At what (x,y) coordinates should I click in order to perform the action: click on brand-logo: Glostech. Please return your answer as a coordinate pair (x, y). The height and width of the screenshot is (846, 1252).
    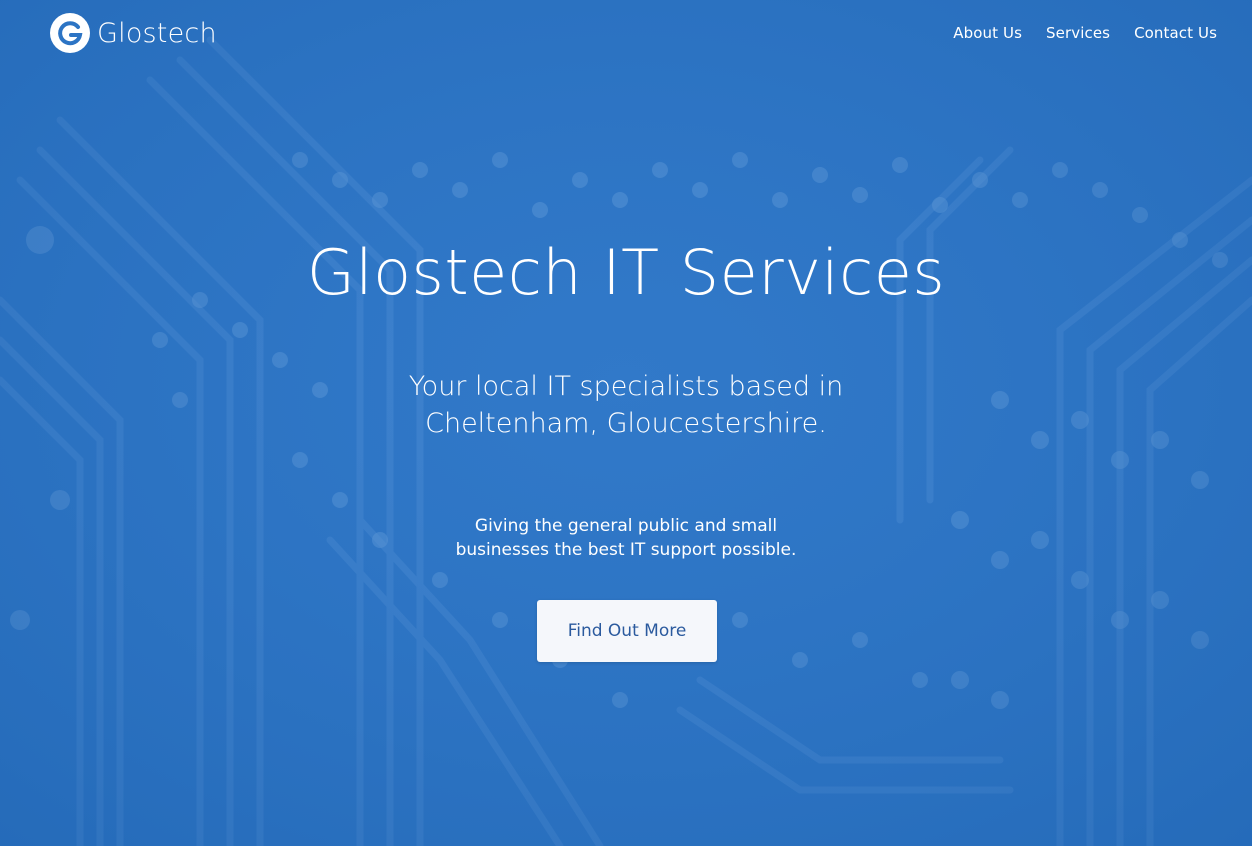
    Looking at the image, I should click on (133, 33).